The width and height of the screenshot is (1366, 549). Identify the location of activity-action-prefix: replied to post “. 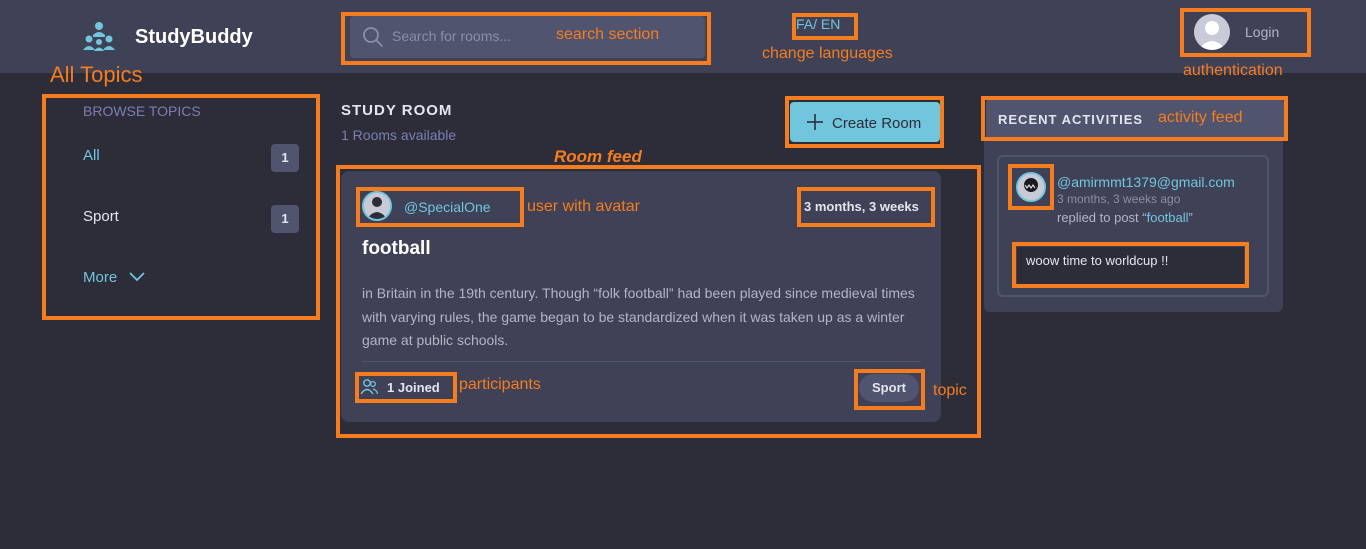
(1102, 217).